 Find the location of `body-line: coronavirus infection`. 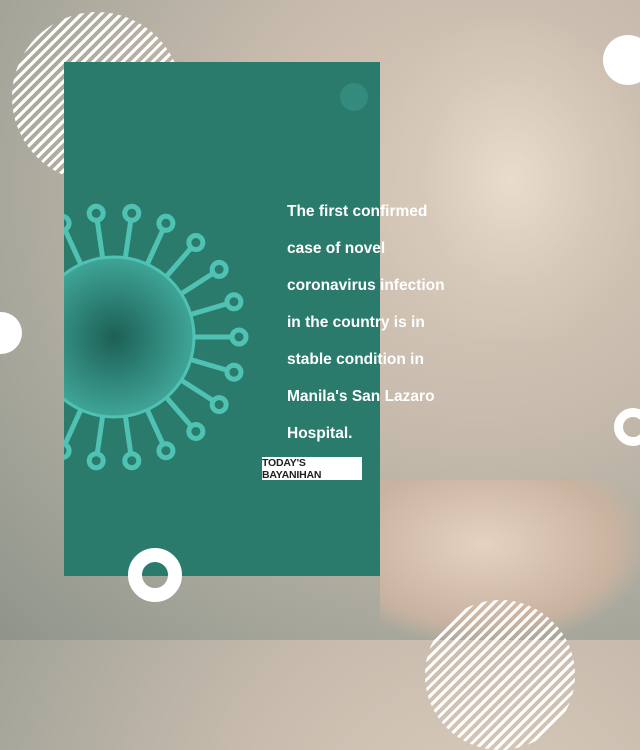

body-line: coronavirus infection is located at coordinates (366, 285).